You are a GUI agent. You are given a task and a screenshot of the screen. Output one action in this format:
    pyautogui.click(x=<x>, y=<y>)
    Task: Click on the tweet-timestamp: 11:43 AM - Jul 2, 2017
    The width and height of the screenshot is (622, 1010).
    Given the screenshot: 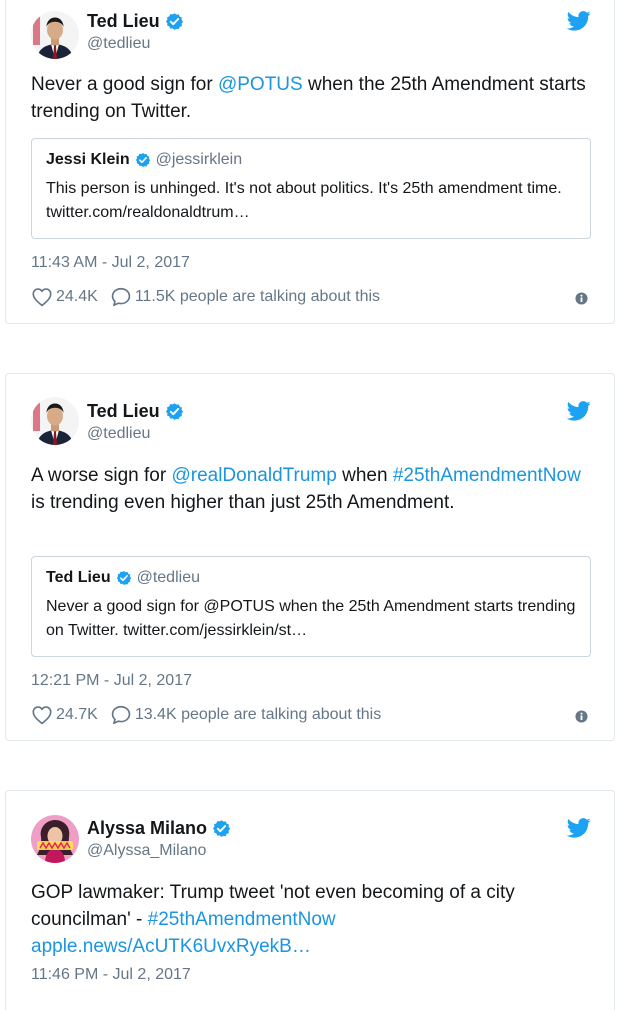 What is the action you would take?
    pyautogui.click(x=110, y=263)
    